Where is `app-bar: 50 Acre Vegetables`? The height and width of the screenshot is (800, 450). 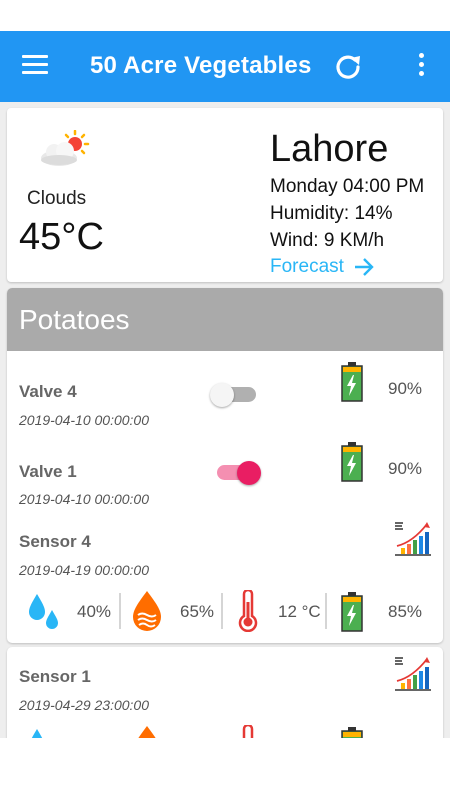
app-bar: 50 Acre Vegetables is located at coordinates (225, 66).